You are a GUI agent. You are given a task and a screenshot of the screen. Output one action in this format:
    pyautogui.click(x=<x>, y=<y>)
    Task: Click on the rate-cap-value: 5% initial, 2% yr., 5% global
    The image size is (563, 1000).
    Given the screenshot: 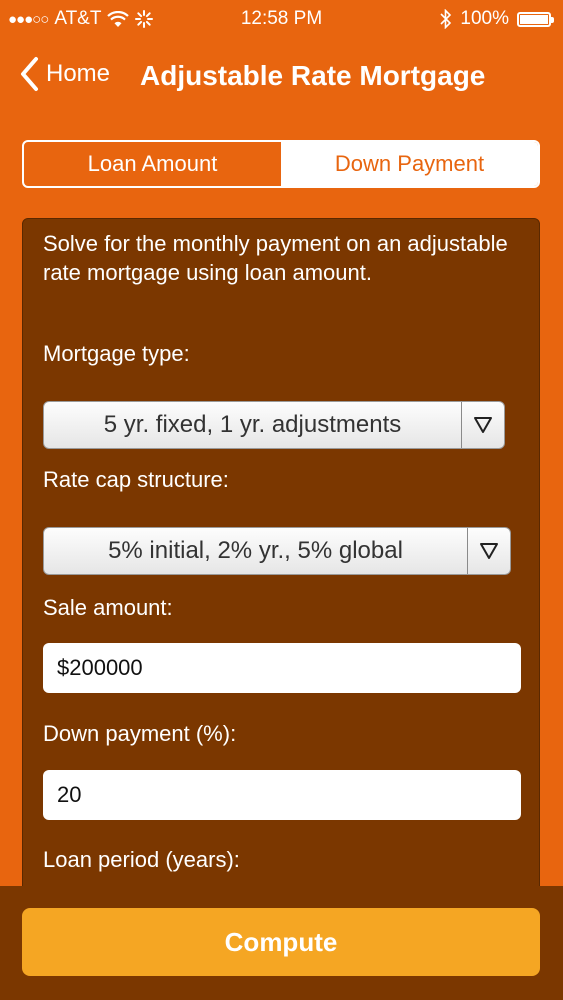 What is the action you would take?
    pyautogui.click(x=255, y=550)
    